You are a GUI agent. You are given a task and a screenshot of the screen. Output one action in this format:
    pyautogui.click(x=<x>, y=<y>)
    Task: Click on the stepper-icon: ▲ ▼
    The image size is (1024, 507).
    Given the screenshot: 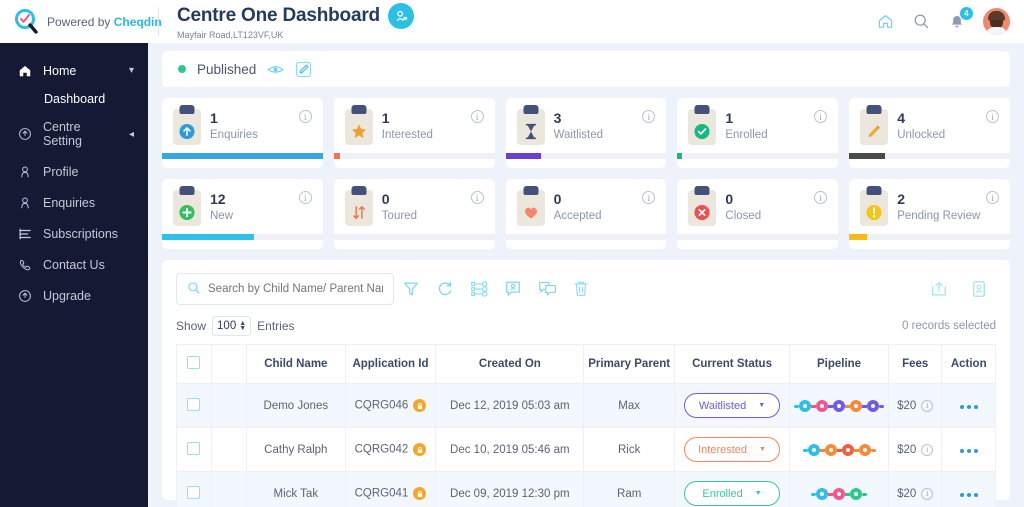 What is the action you would take?
    pyautogui.click(x=242, y=326)
    